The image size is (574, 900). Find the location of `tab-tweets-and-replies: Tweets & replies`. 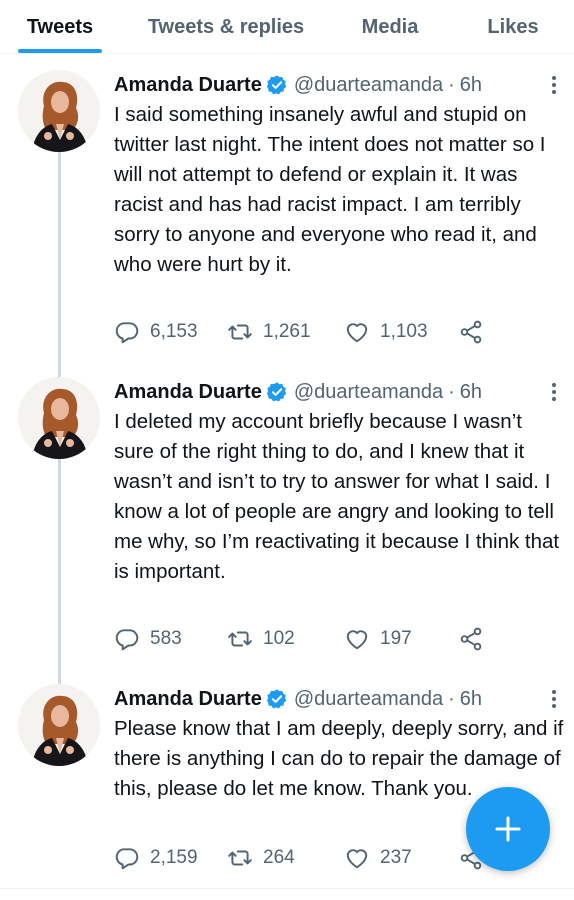

tab-tweets-and-replies: Tweets & replies is located at coordinates (226, 27).